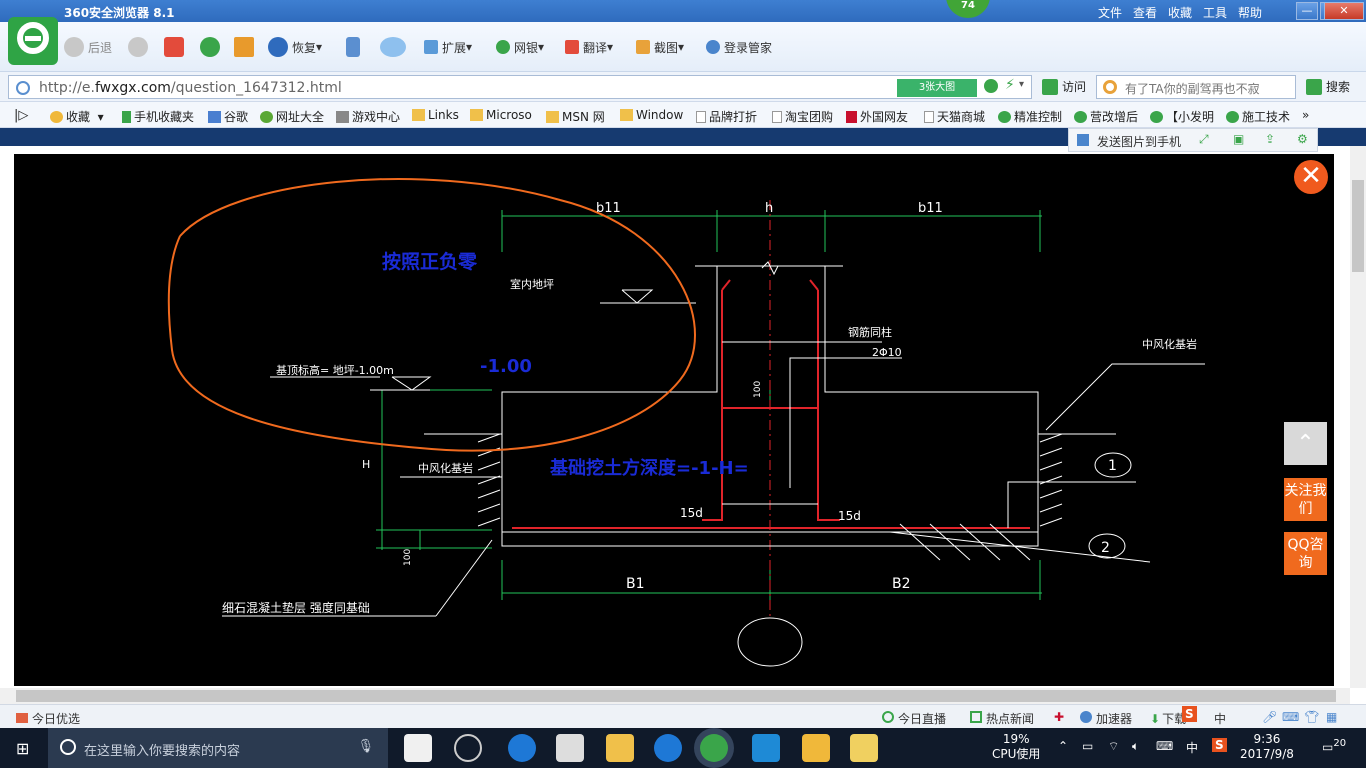 This screenshot has height=768, width=1366. What do you see at coordinates (1064, 86) in the screenshot?
I see `visit-button: 访问` at bounding box center [1064, 86].